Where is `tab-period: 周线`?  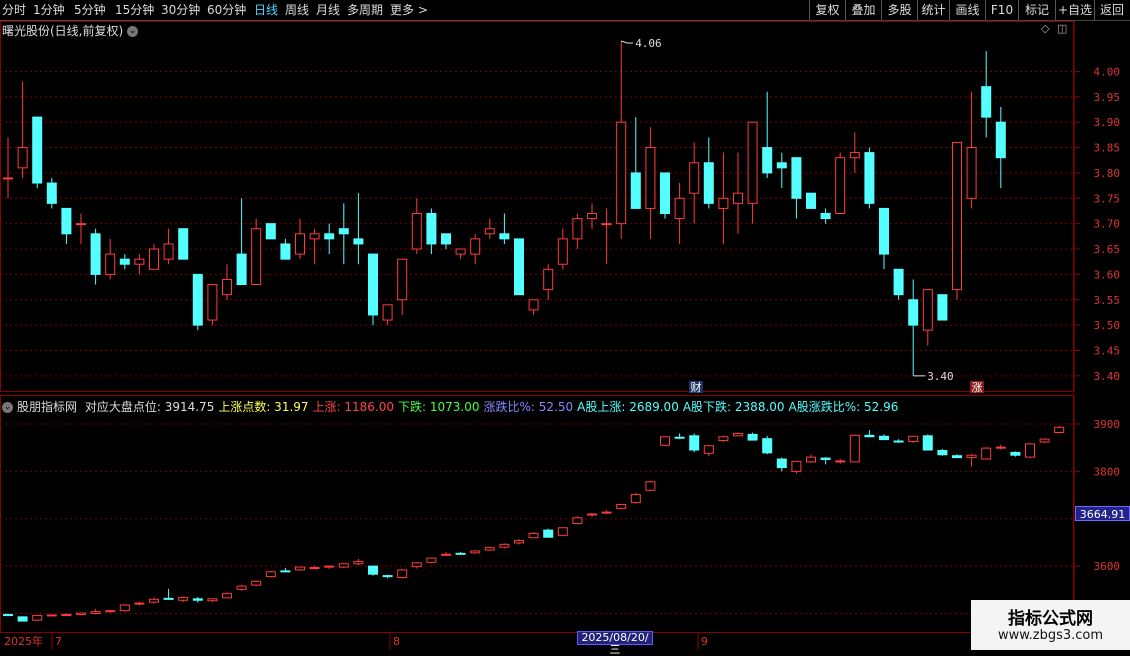
tab-period: 周线 is located at coordinates (297, 10).